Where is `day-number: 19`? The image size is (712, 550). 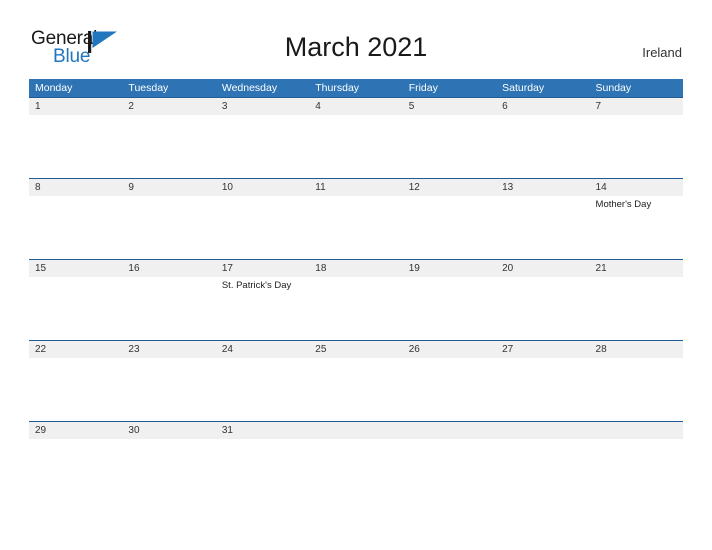
day-number: 19 is located at coordinates (449, 268).